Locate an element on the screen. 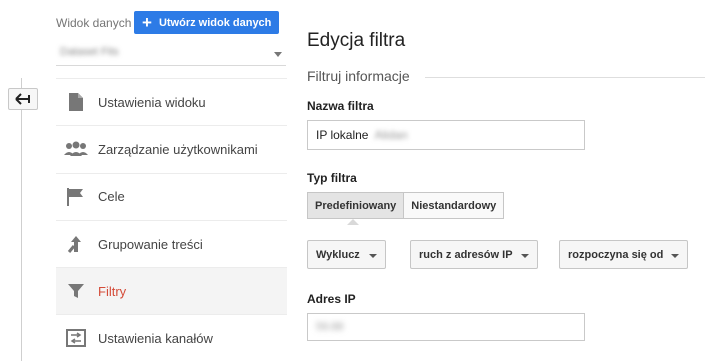 The image size is (705, 361). view-select-value: Dataset Fits is located at coordinates (89, 52).